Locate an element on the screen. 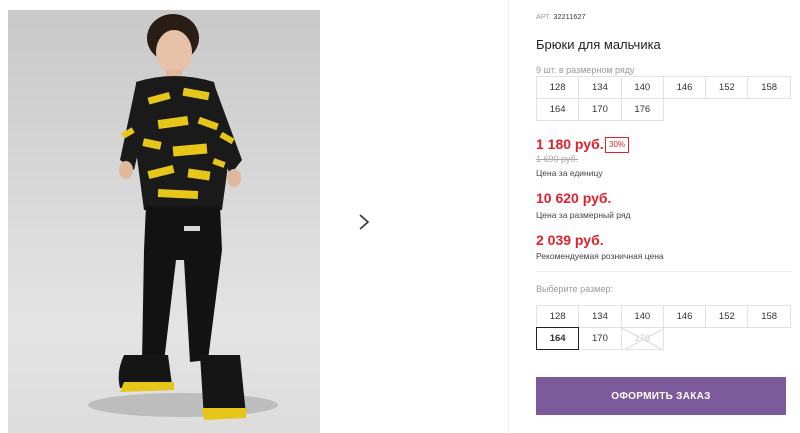 This screenshot has width=800, height=433. size-range-grid: 128 134 140 146 152 158 164 170 176 is located at coordinates (663, 98).